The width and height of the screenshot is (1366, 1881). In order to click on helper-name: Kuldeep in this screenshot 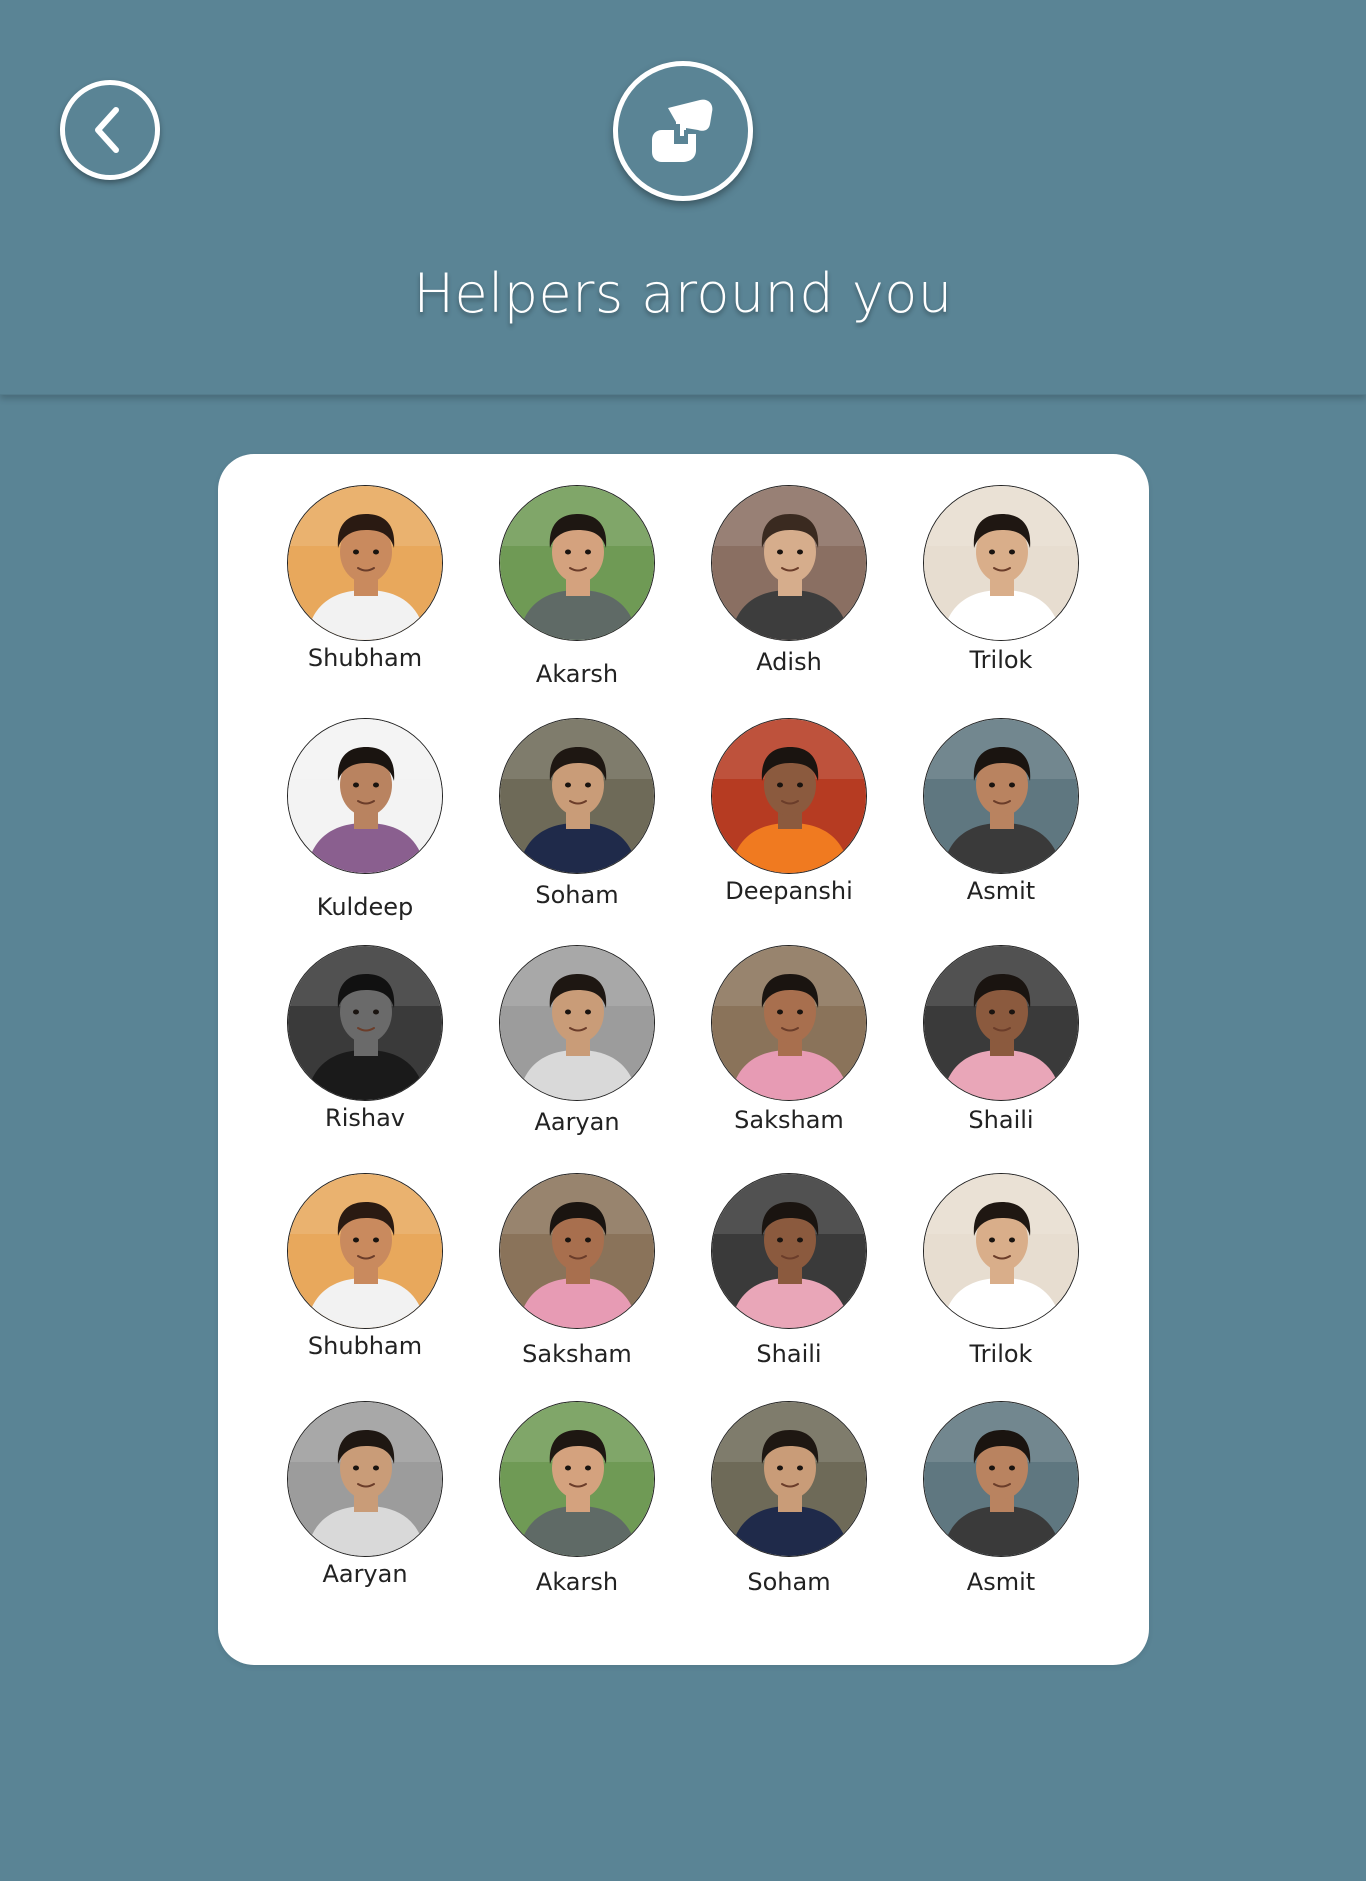, I will do `click(365, 907)`.